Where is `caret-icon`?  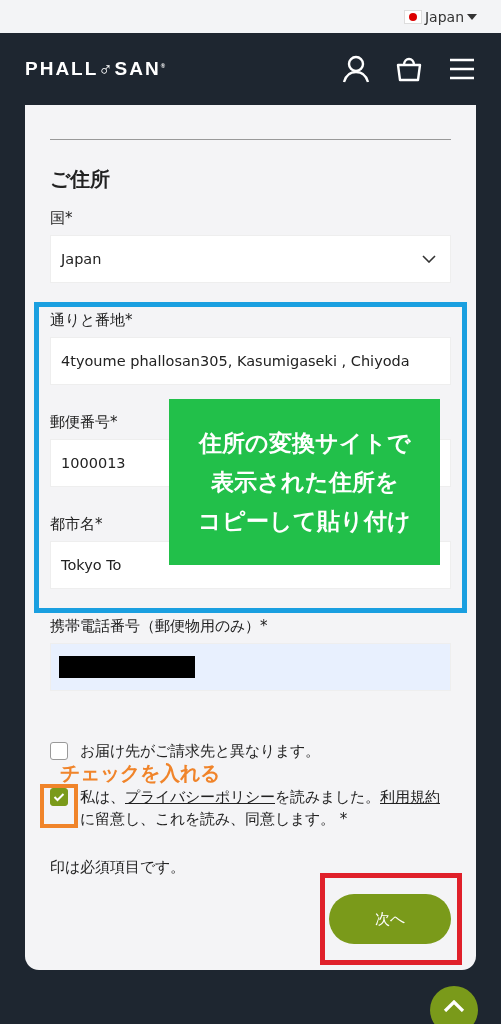 caret-icon is located at coordinates (472, 16).